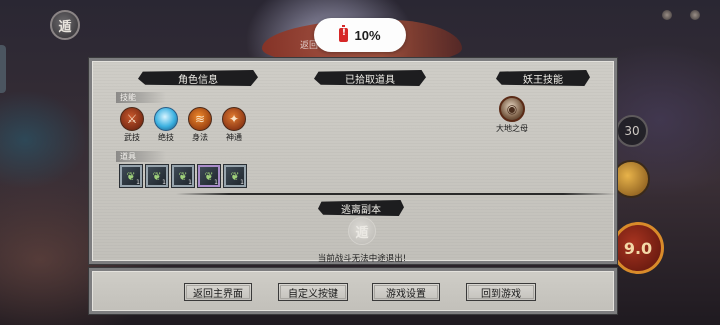 The image size is (720, 325). I want to click on boss-skill-name: 大地之母, so click(512, 128).